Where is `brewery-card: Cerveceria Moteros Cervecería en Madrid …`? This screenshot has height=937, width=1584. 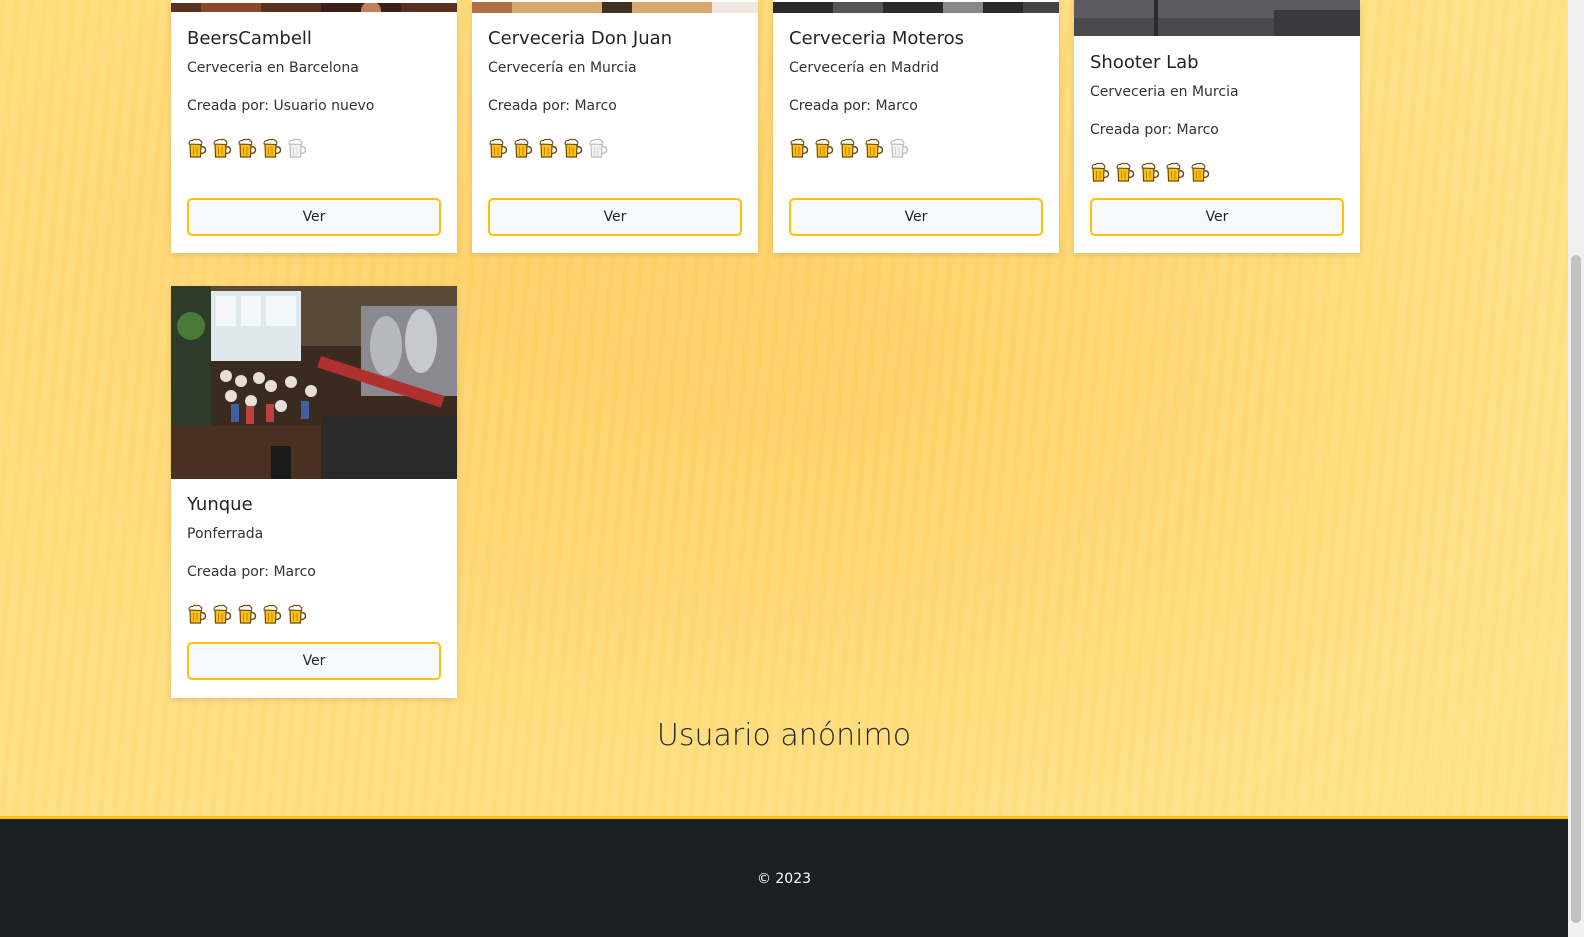 brewery-card: Cerveceria Moteros Cervecería en Madrid … is located at coordinates (916, 126).